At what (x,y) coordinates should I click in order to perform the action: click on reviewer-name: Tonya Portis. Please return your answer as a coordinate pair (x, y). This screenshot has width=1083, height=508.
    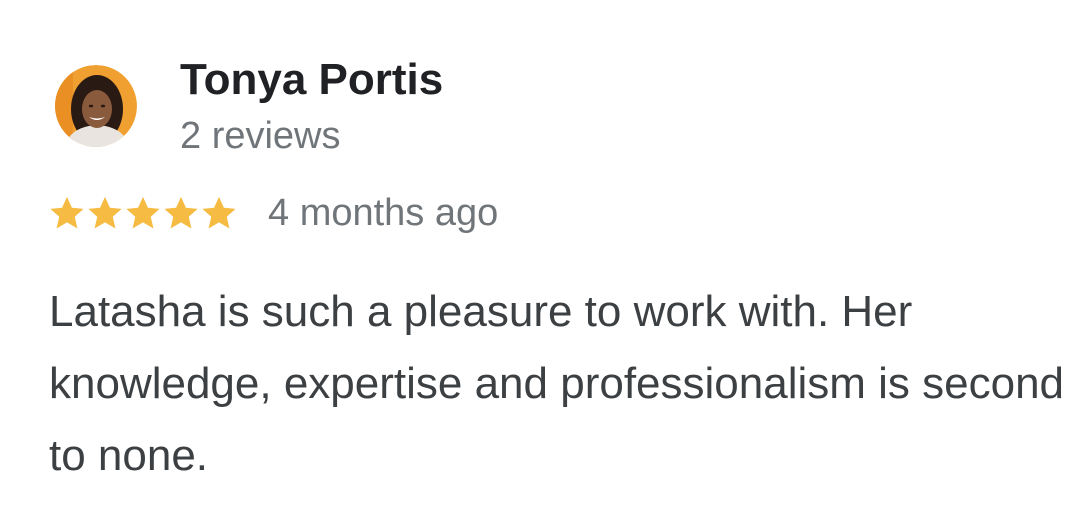
    Looking at the image, I should click on (311, 80).